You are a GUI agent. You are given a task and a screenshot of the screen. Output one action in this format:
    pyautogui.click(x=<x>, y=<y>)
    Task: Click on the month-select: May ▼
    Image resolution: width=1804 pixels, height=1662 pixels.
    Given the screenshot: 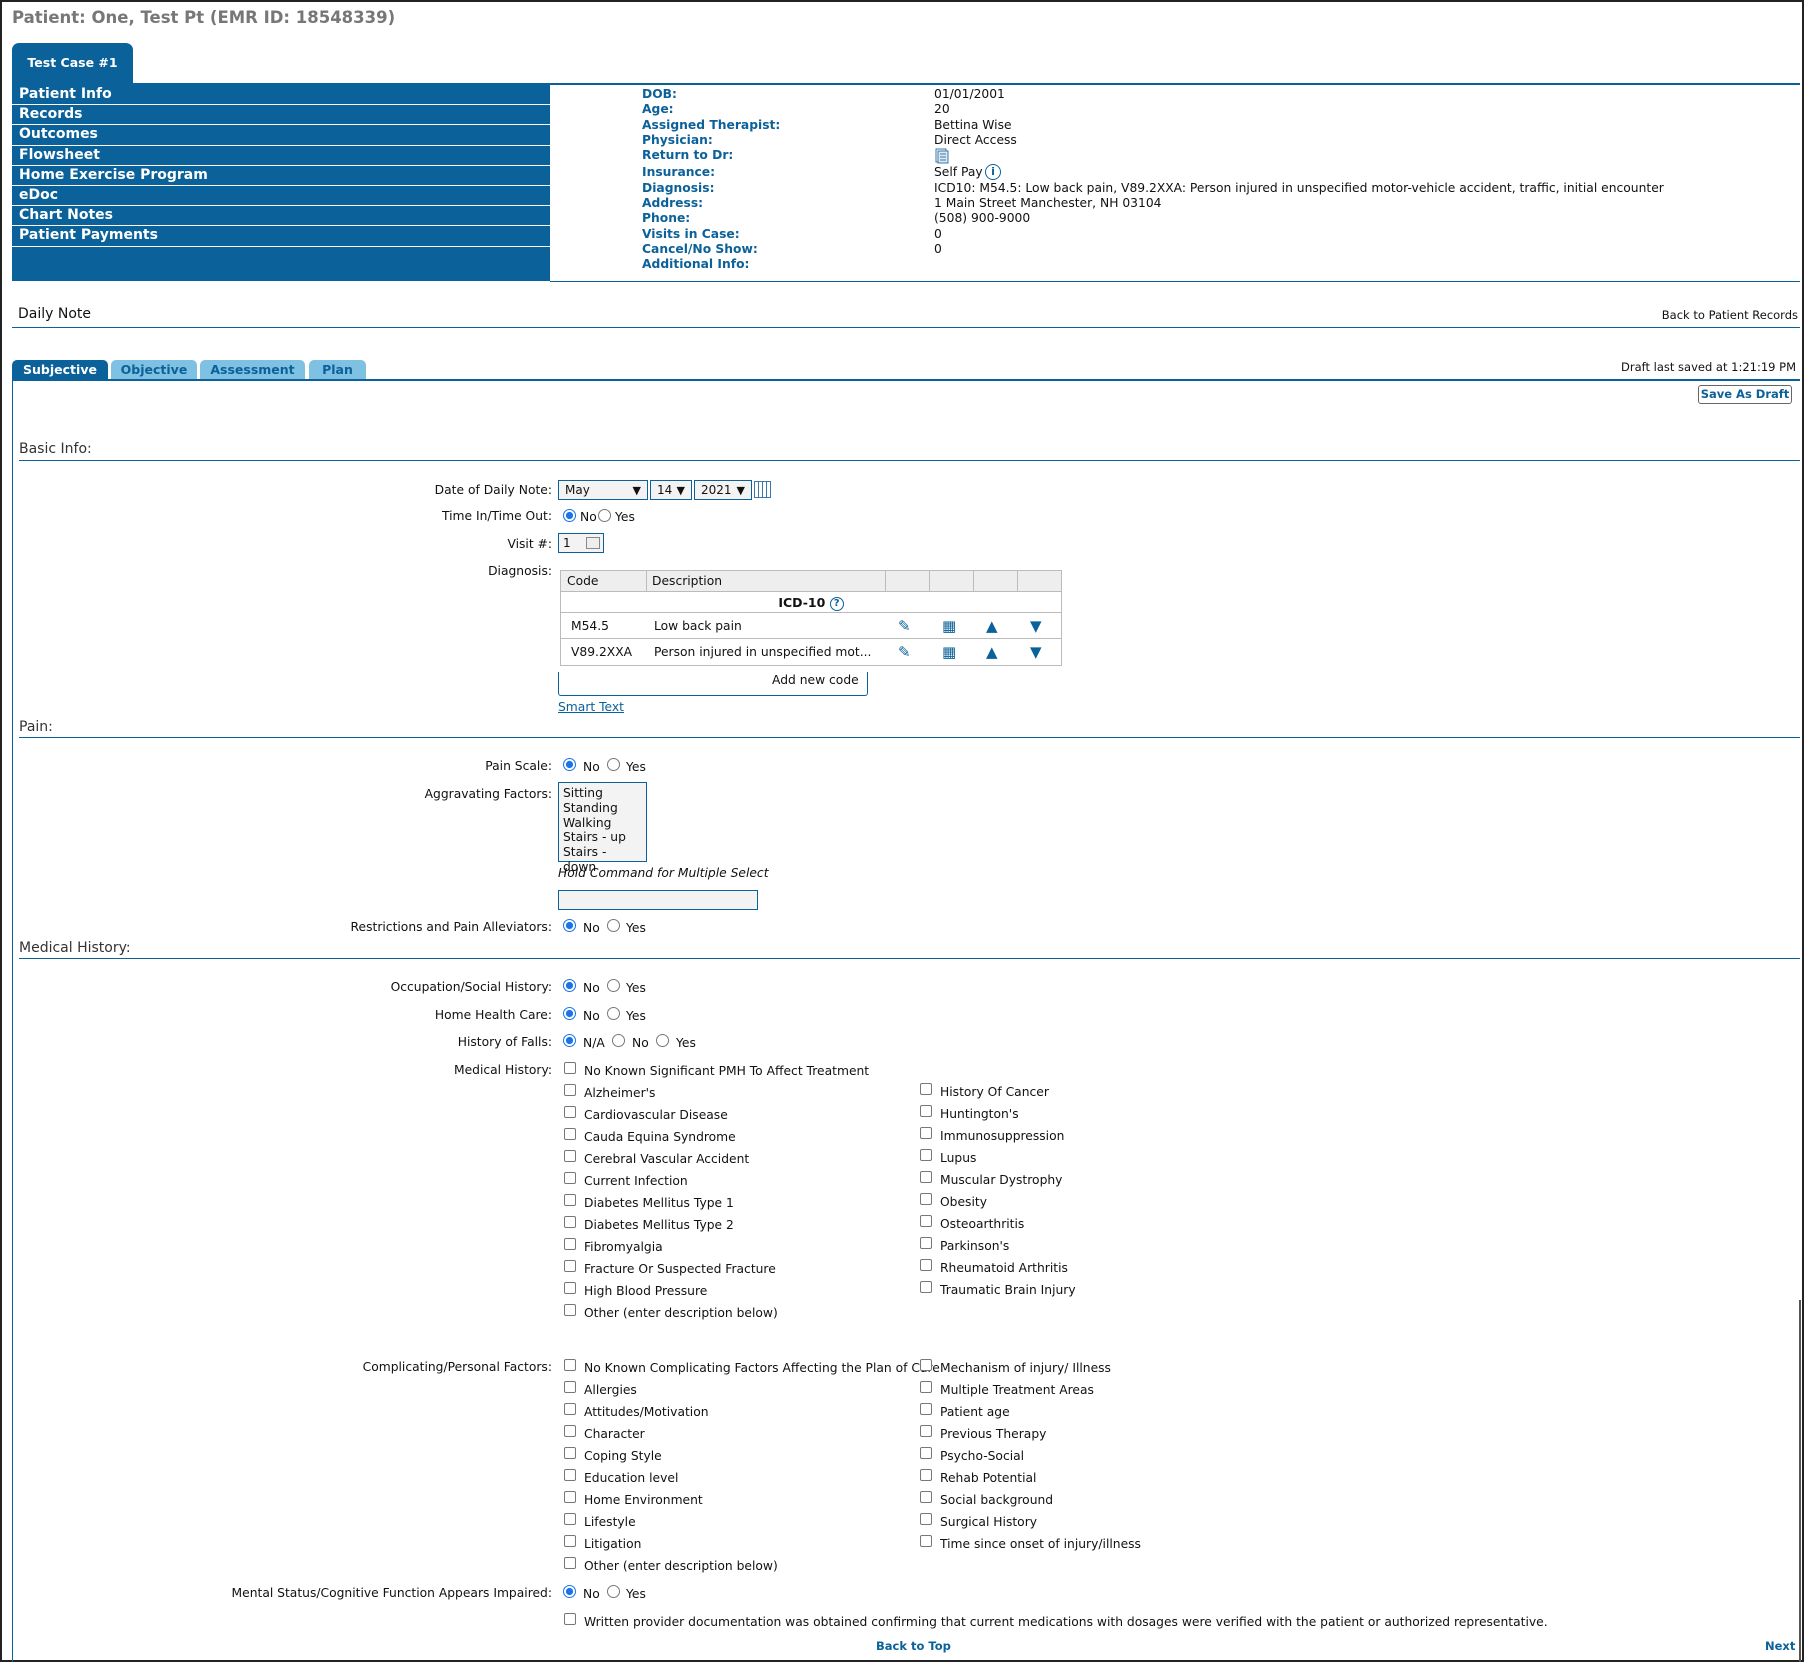 What is the action you would take?
    pyautogui.click(x=603, y=490)
    